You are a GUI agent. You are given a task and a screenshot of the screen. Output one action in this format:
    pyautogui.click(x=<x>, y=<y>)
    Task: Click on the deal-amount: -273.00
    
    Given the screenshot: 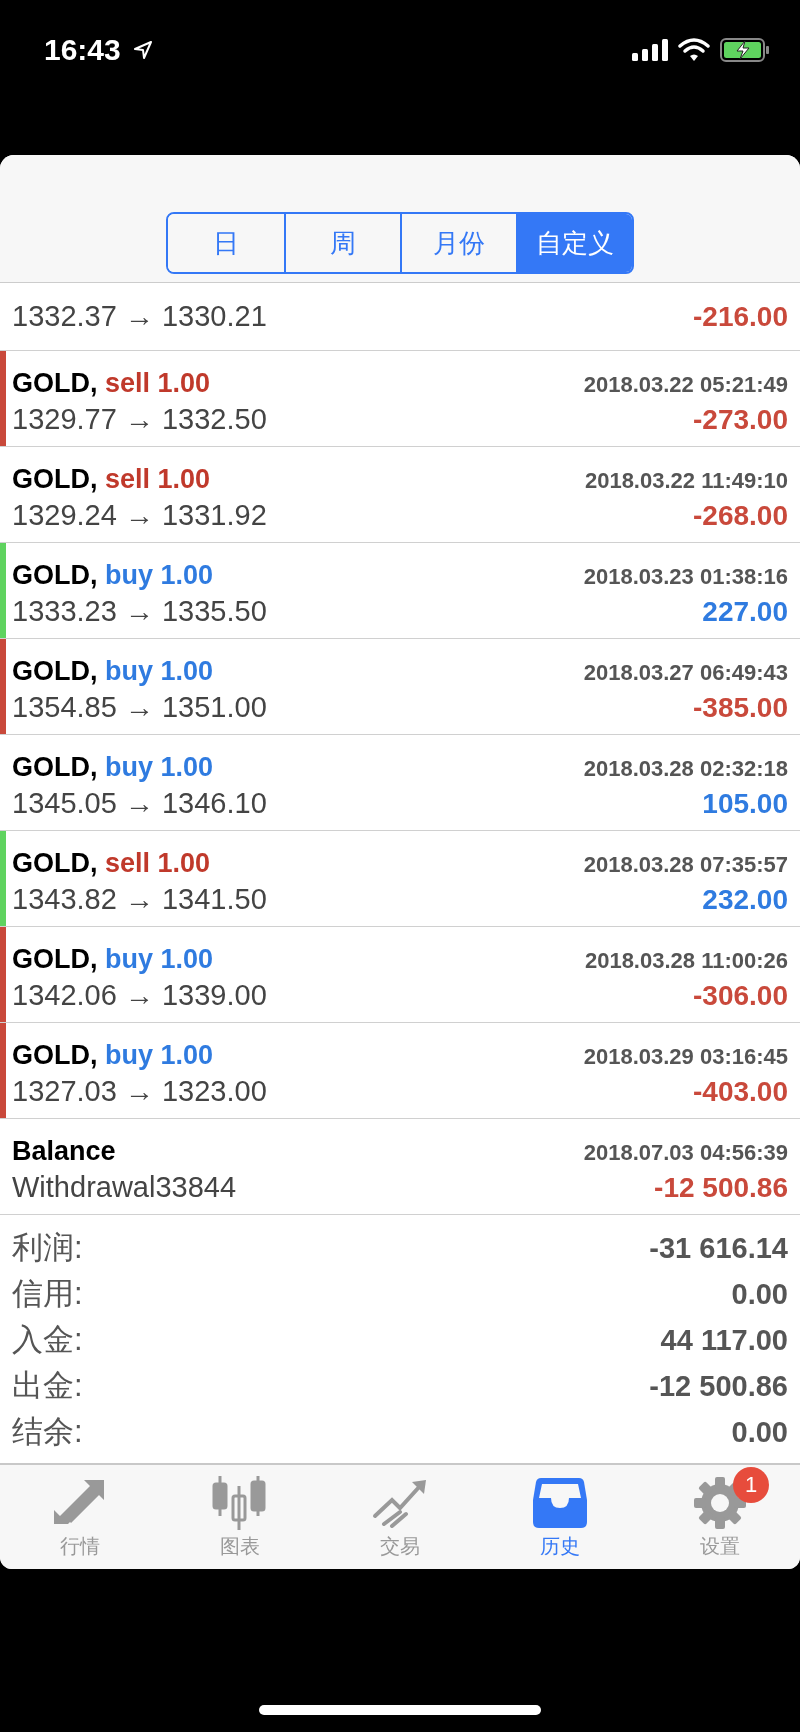 What is the action you would take?
    pyautogui.click(x=740, y=419)
    